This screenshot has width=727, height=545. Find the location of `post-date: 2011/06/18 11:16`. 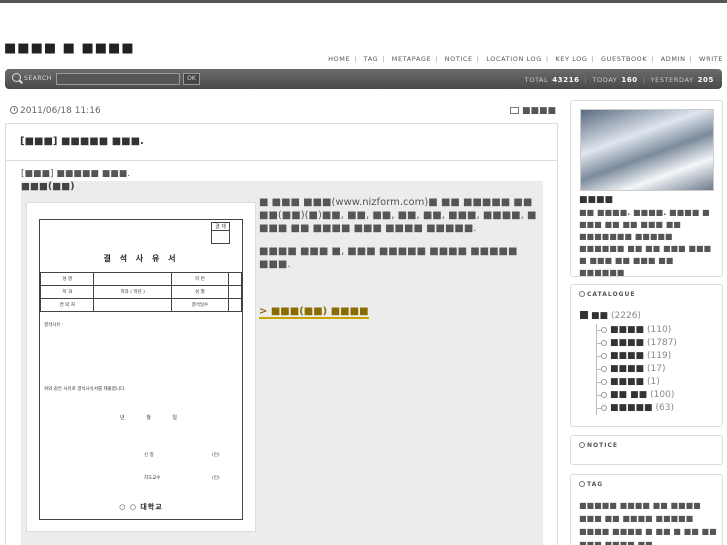

post-date: 2011/06/18 11:16 is located at coordinates (55, 111).